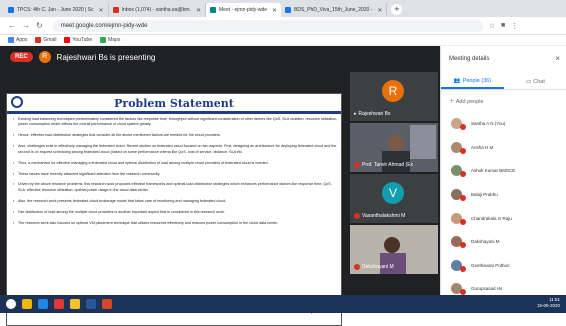  I want to click on tab-people: 👥 People (36), so click(472, 81).